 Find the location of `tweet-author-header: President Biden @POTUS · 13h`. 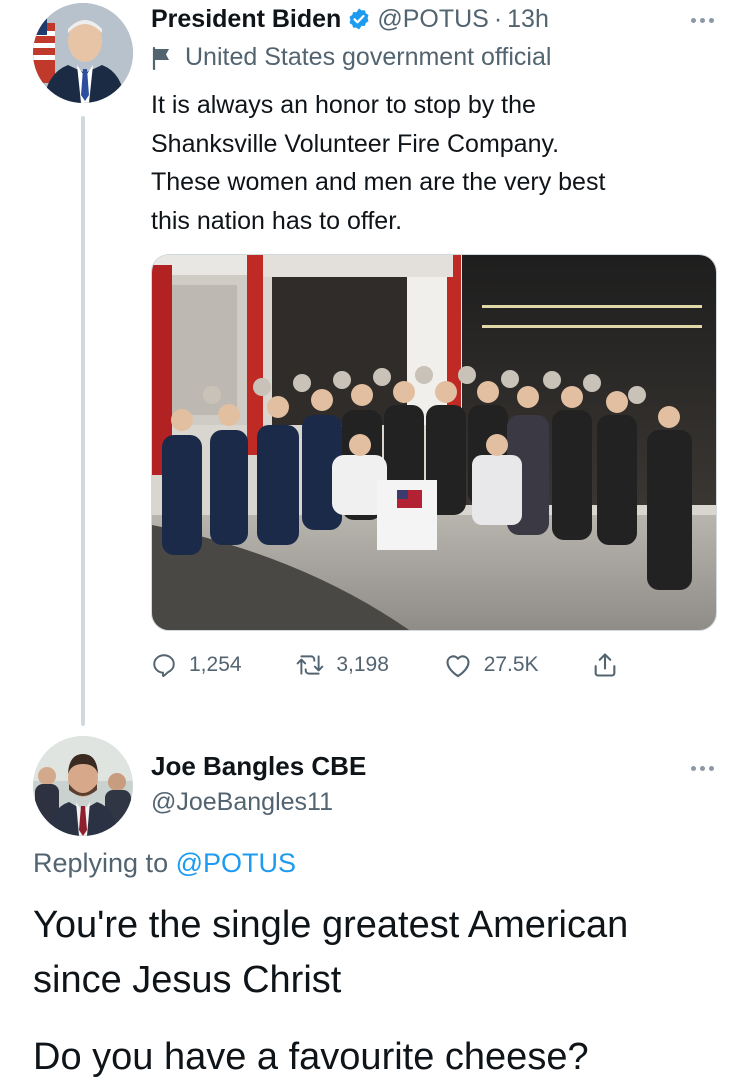

tweet-author-header: President Biden @POTUS · 13h is located at coordinates (350, 19).